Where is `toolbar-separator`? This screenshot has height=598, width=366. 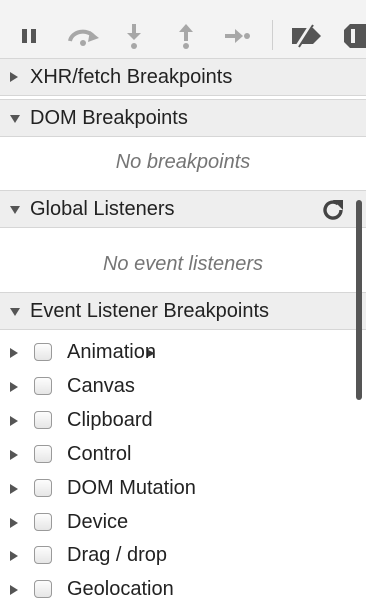
toolbar-separator is located at coordinates (272, 35).